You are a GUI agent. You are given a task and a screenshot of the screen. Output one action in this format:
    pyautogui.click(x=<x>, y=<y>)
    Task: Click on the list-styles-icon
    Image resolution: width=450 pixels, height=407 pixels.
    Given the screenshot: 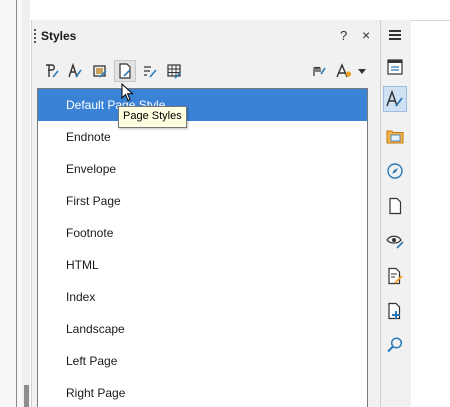 What is the action you would take?
    pyautogui.click(x=150, y=72)
    